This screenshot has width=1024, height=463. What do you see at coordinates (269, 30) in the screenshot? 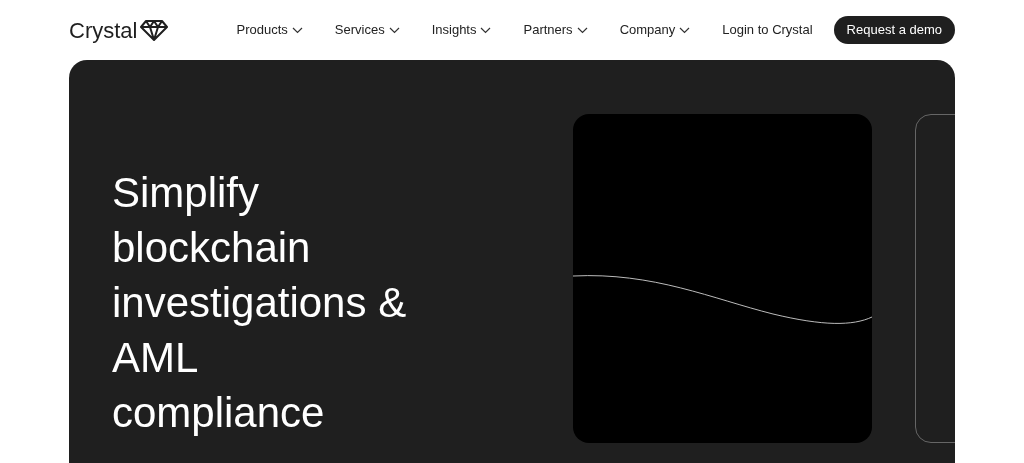
I see `nav-menu-item: Products` at bounding box center [269, 30].